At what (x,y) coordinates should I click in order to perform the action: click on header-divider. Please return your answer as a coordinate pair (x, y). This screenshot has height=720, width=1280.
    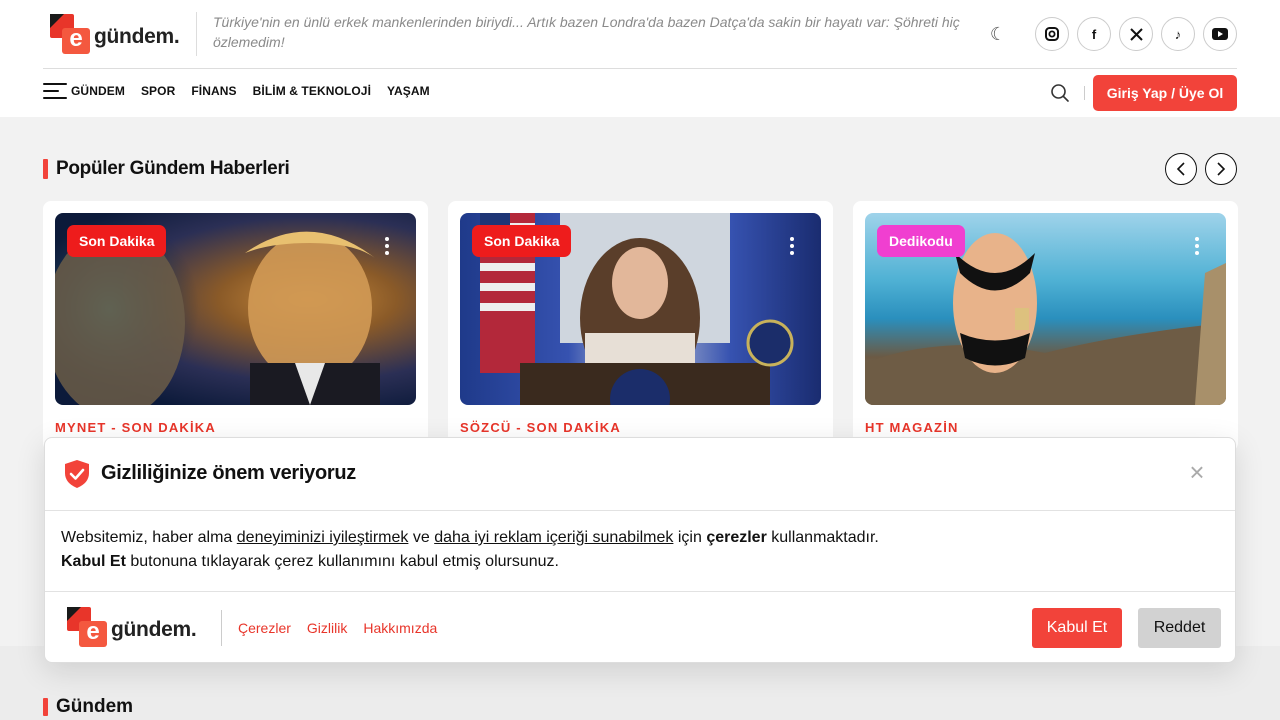
    Looking at the image, I should click on (640, 68).